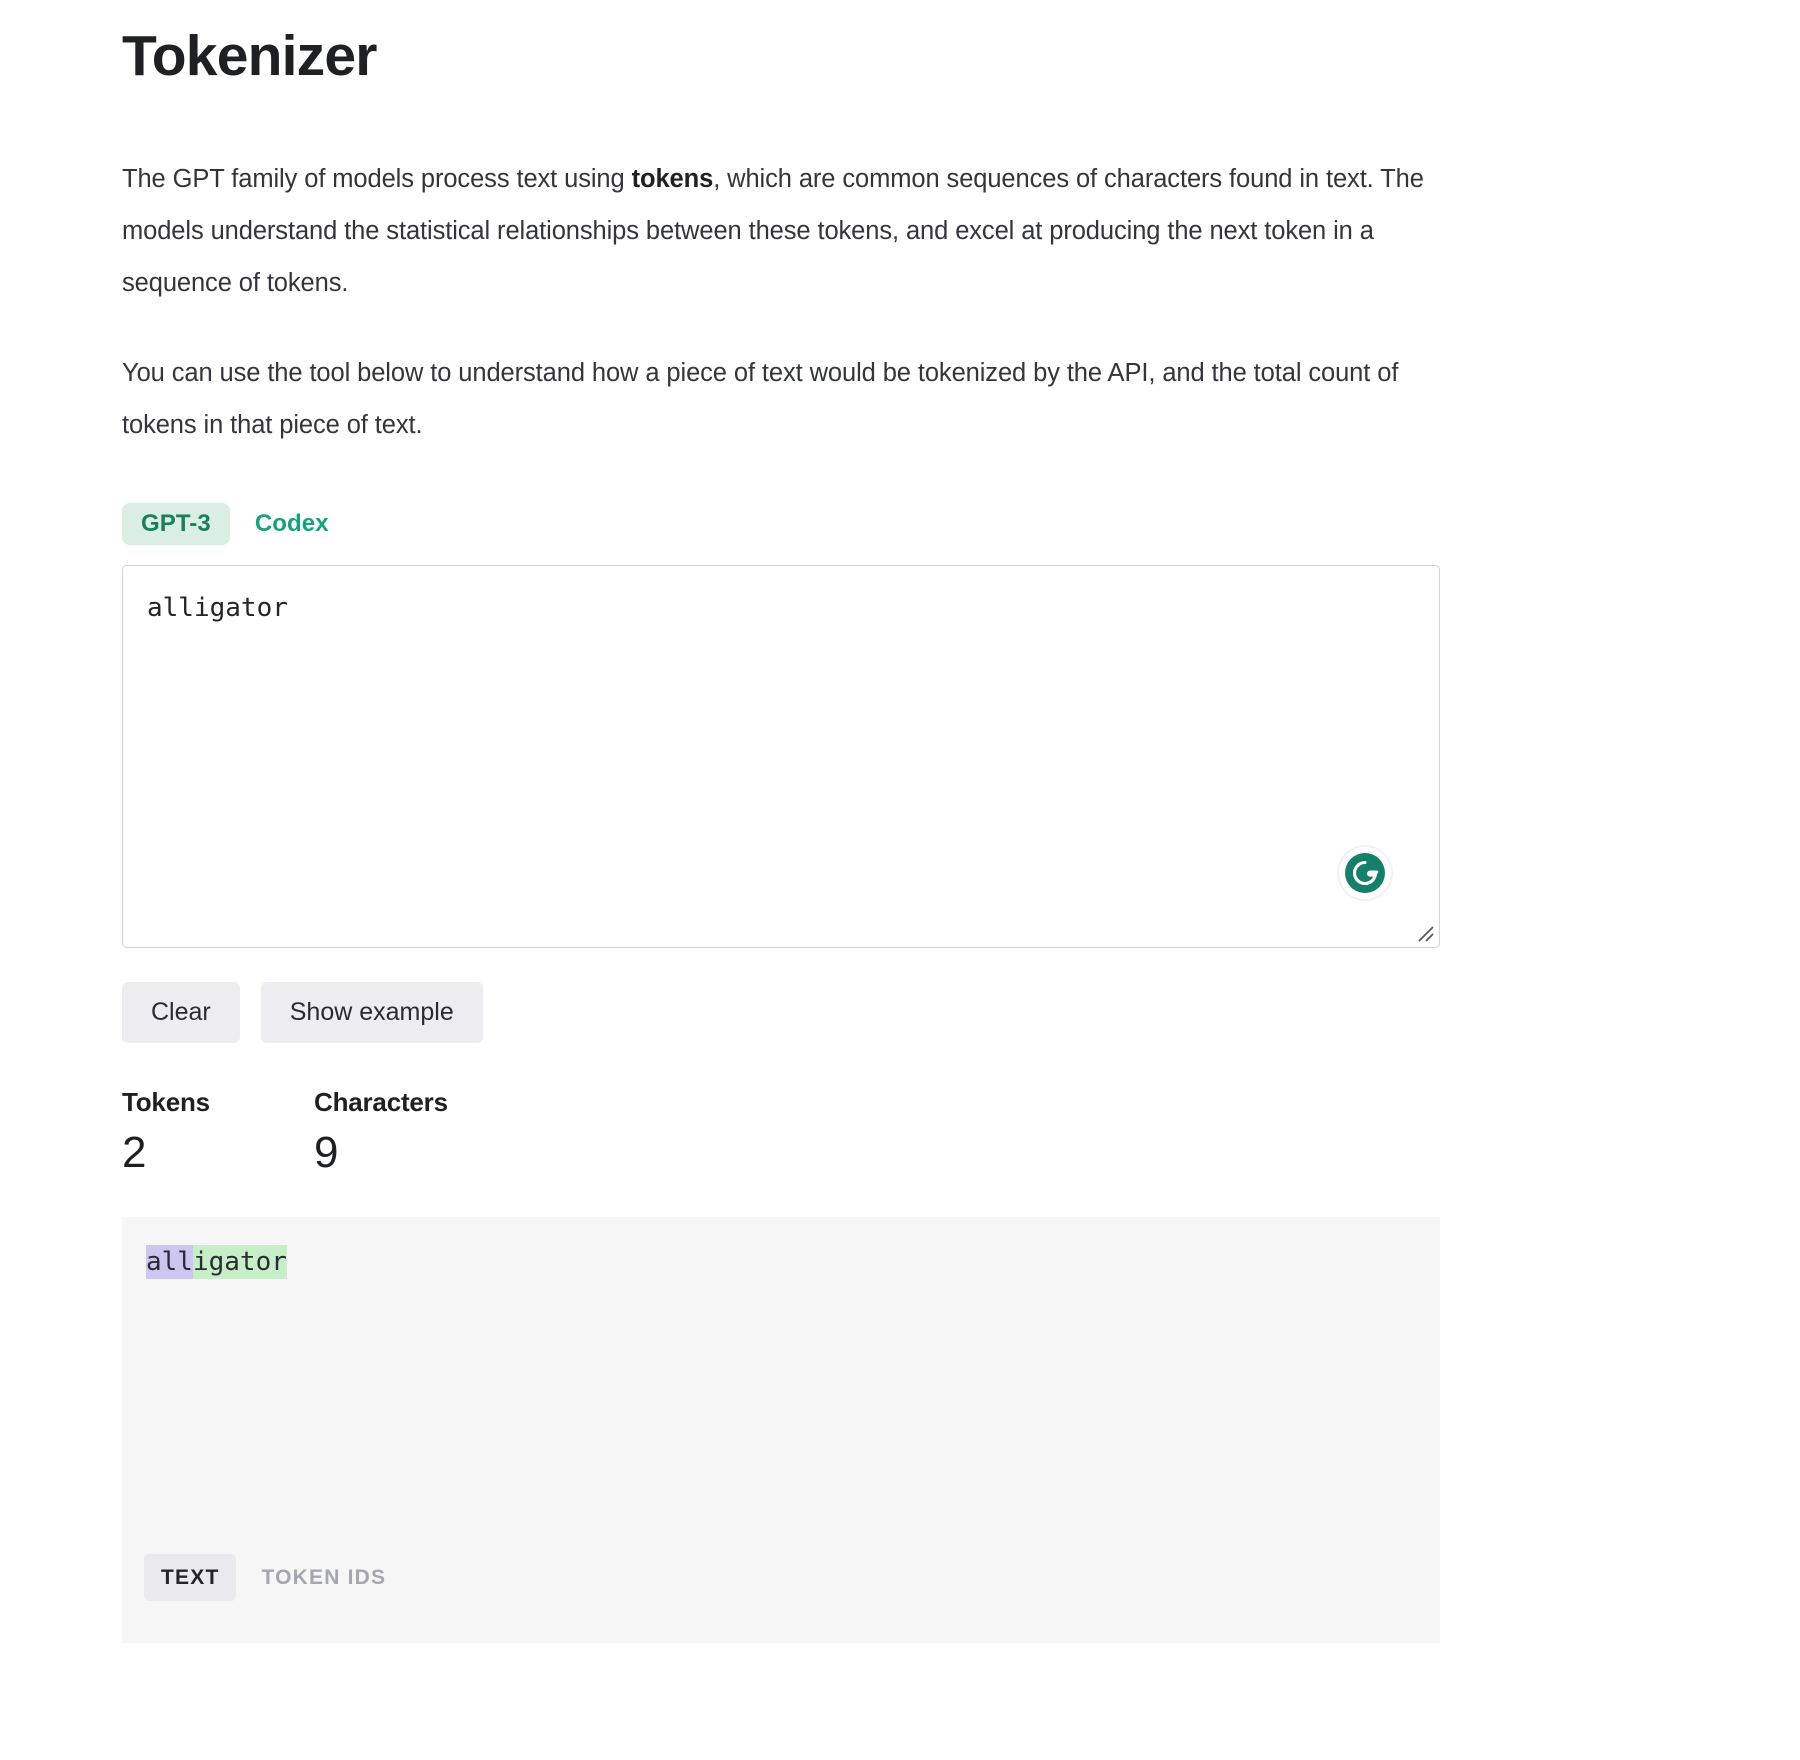 The height and width of the screenshot is (1760, 1800). I want to click on tokenized-text: alligator, so click(781, 1262).